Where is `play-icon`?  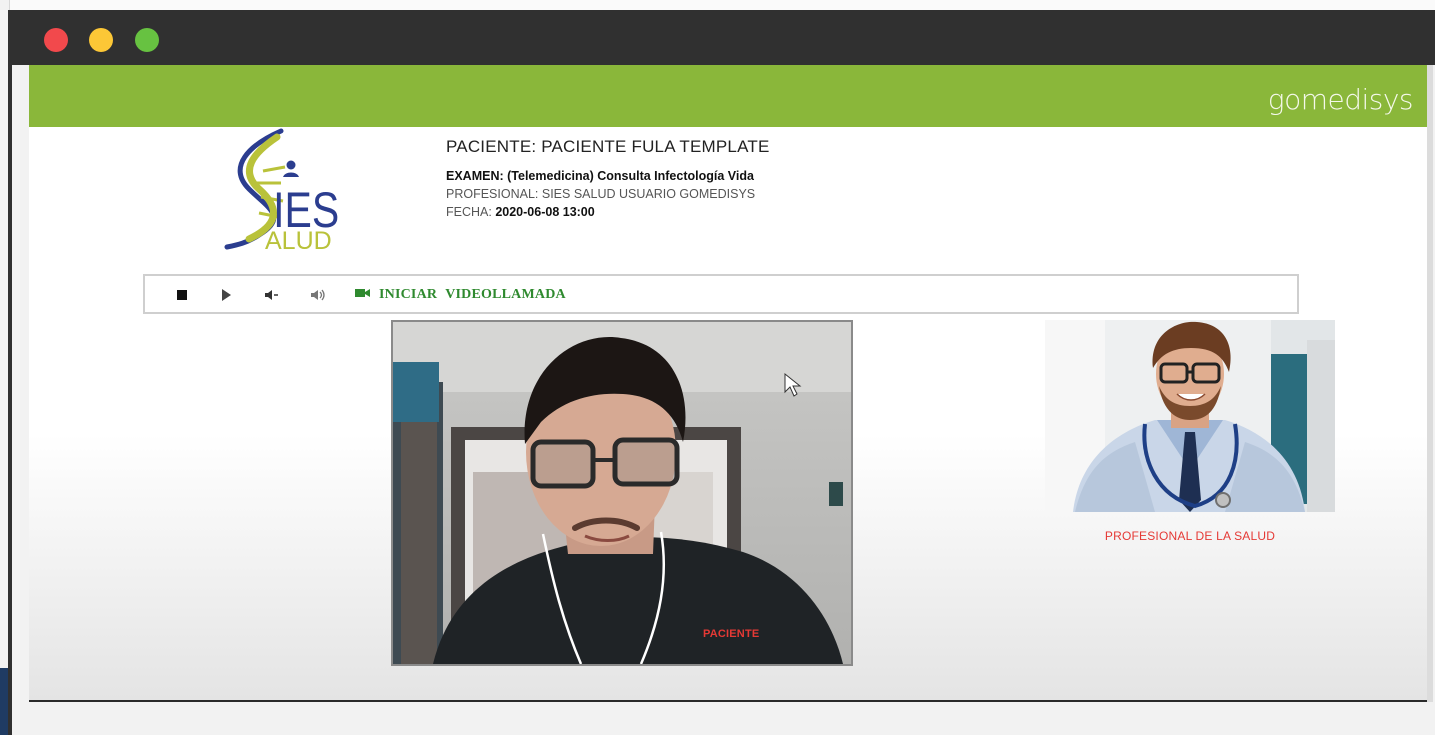
play-icon is located at coordinates (226, 295).